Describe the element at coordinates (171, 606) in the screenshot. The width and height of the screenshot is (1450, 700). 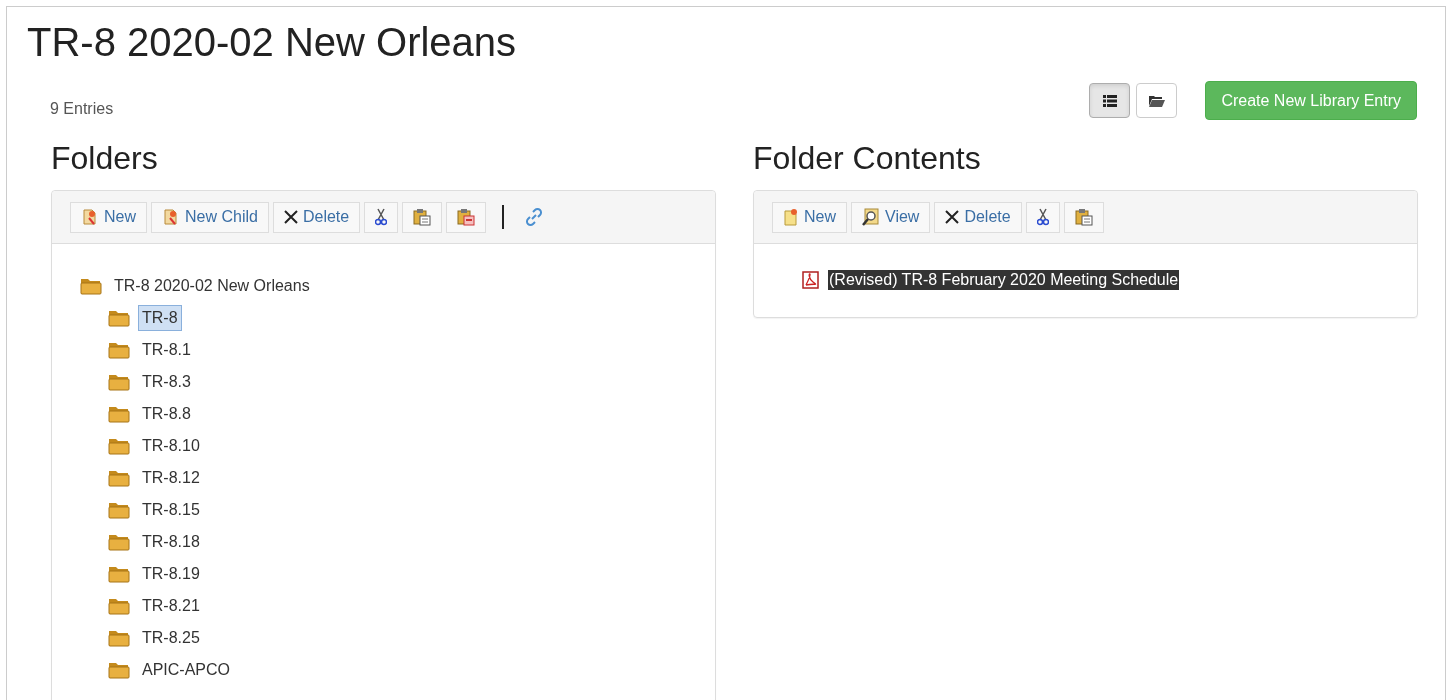
I see `tree-item: TR-8.21` at that location.